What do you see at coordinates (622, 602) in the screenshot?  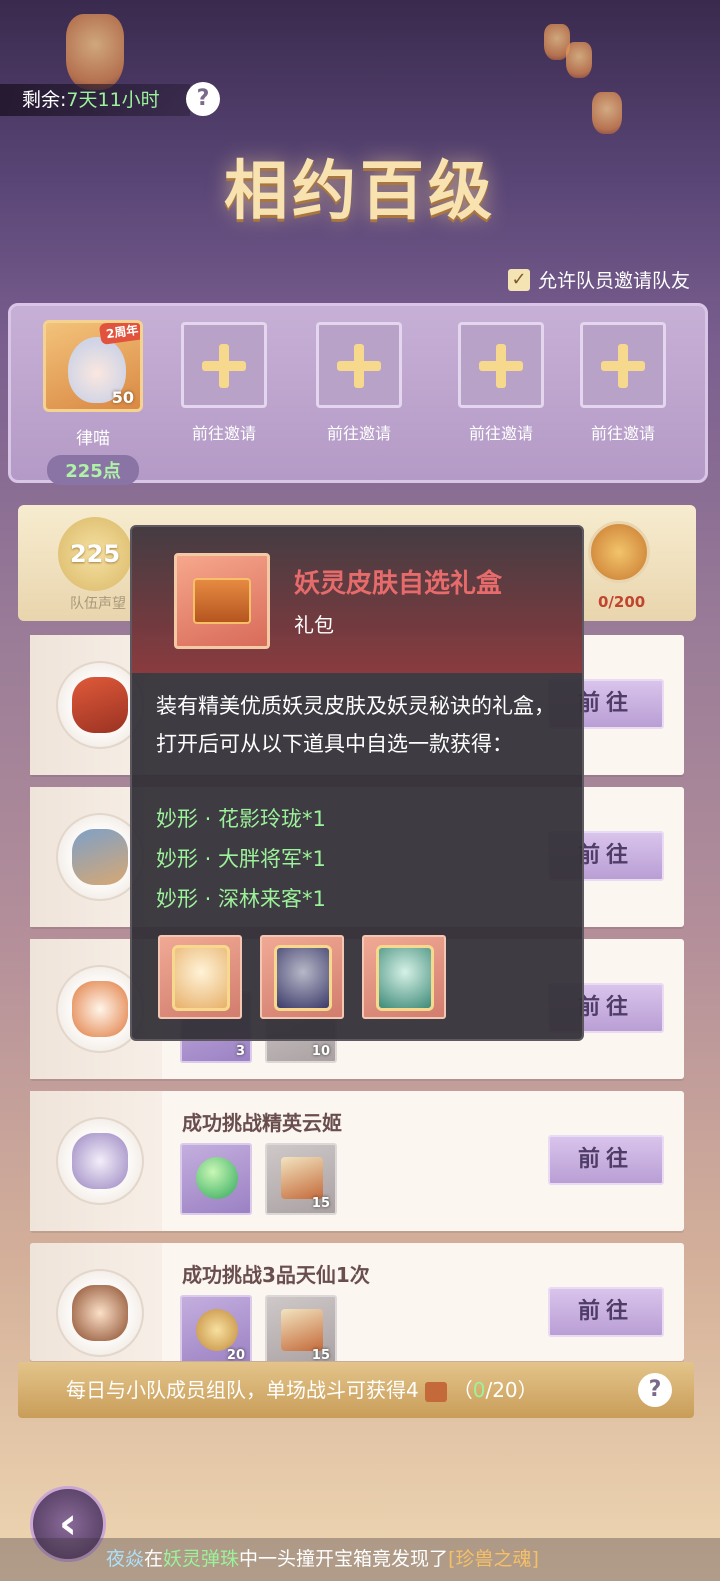 I see `gift-progress: 0/200` at bounding box center [622, 602].